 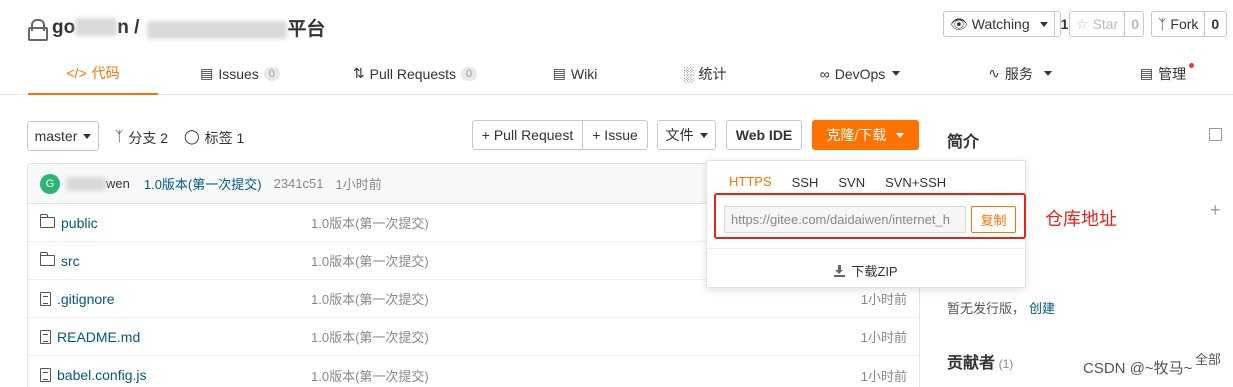 What do you see at coordinates (805, 182) in the screenshot?
I see `tab-ssh: SSH` at bounding box center [805, 182].